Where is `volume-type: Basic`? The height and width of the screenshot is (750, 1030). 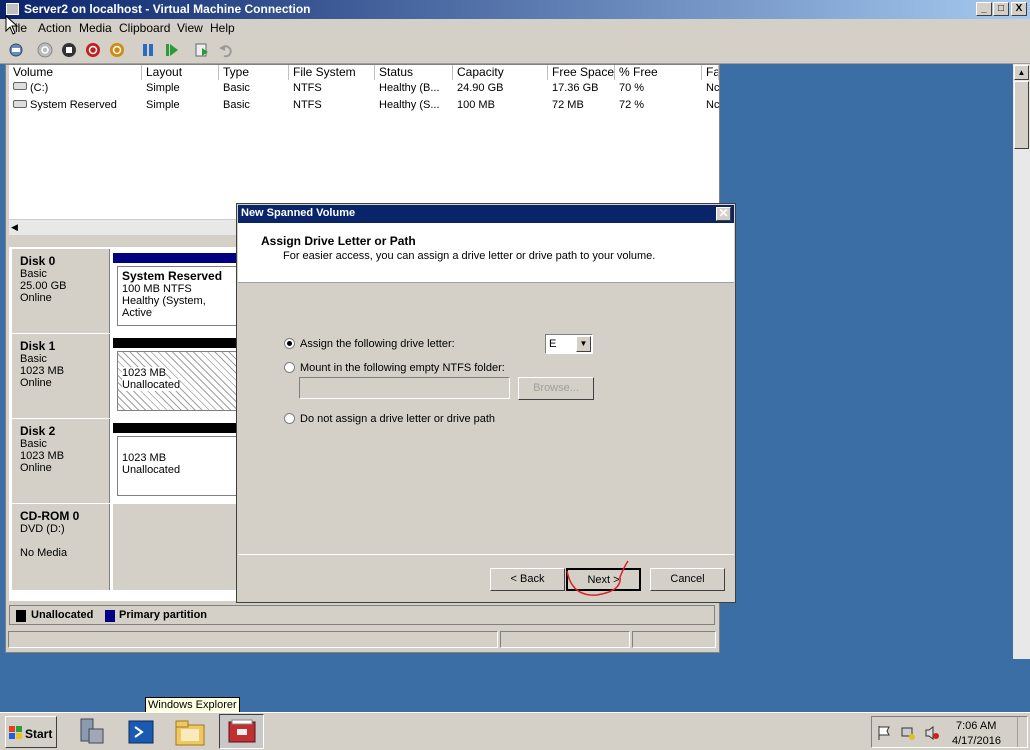
volume-type: Basic is located at coordinates (236, 105).